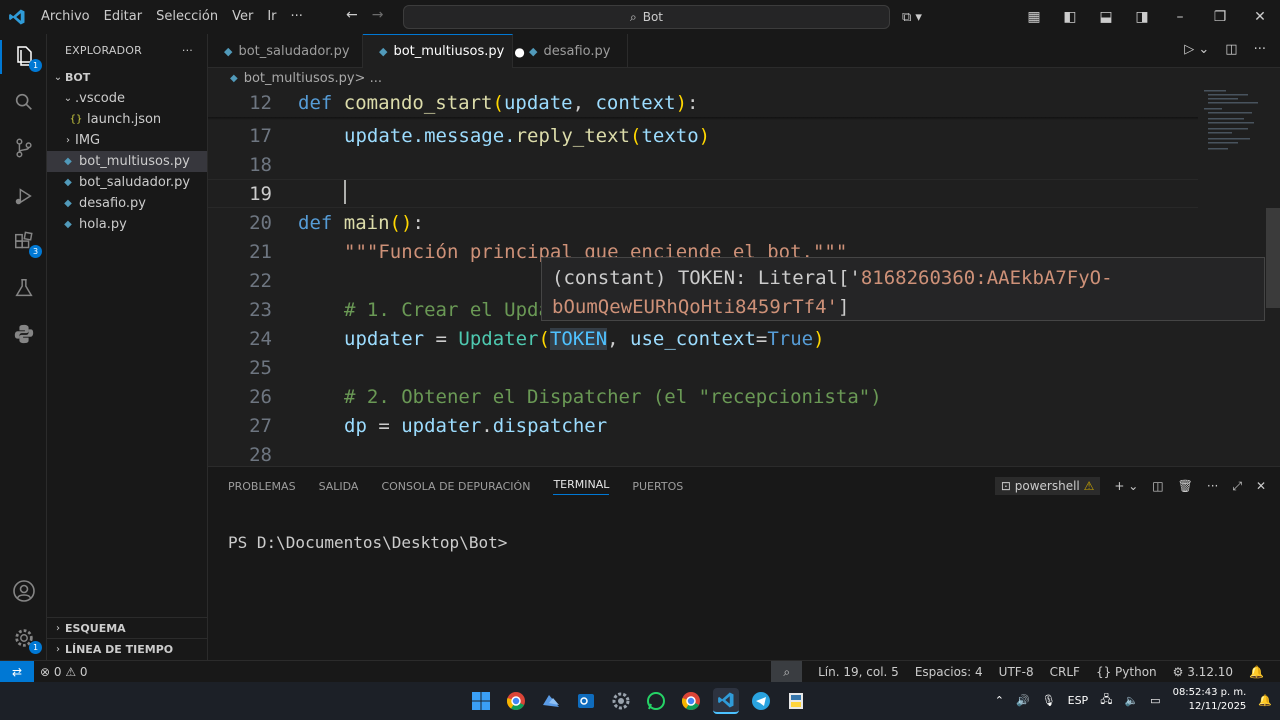 This screenshot has height=720, width=1280. I want to click on timeline-section: › LÍNEA DE TIEMPO, so click(127, 649).